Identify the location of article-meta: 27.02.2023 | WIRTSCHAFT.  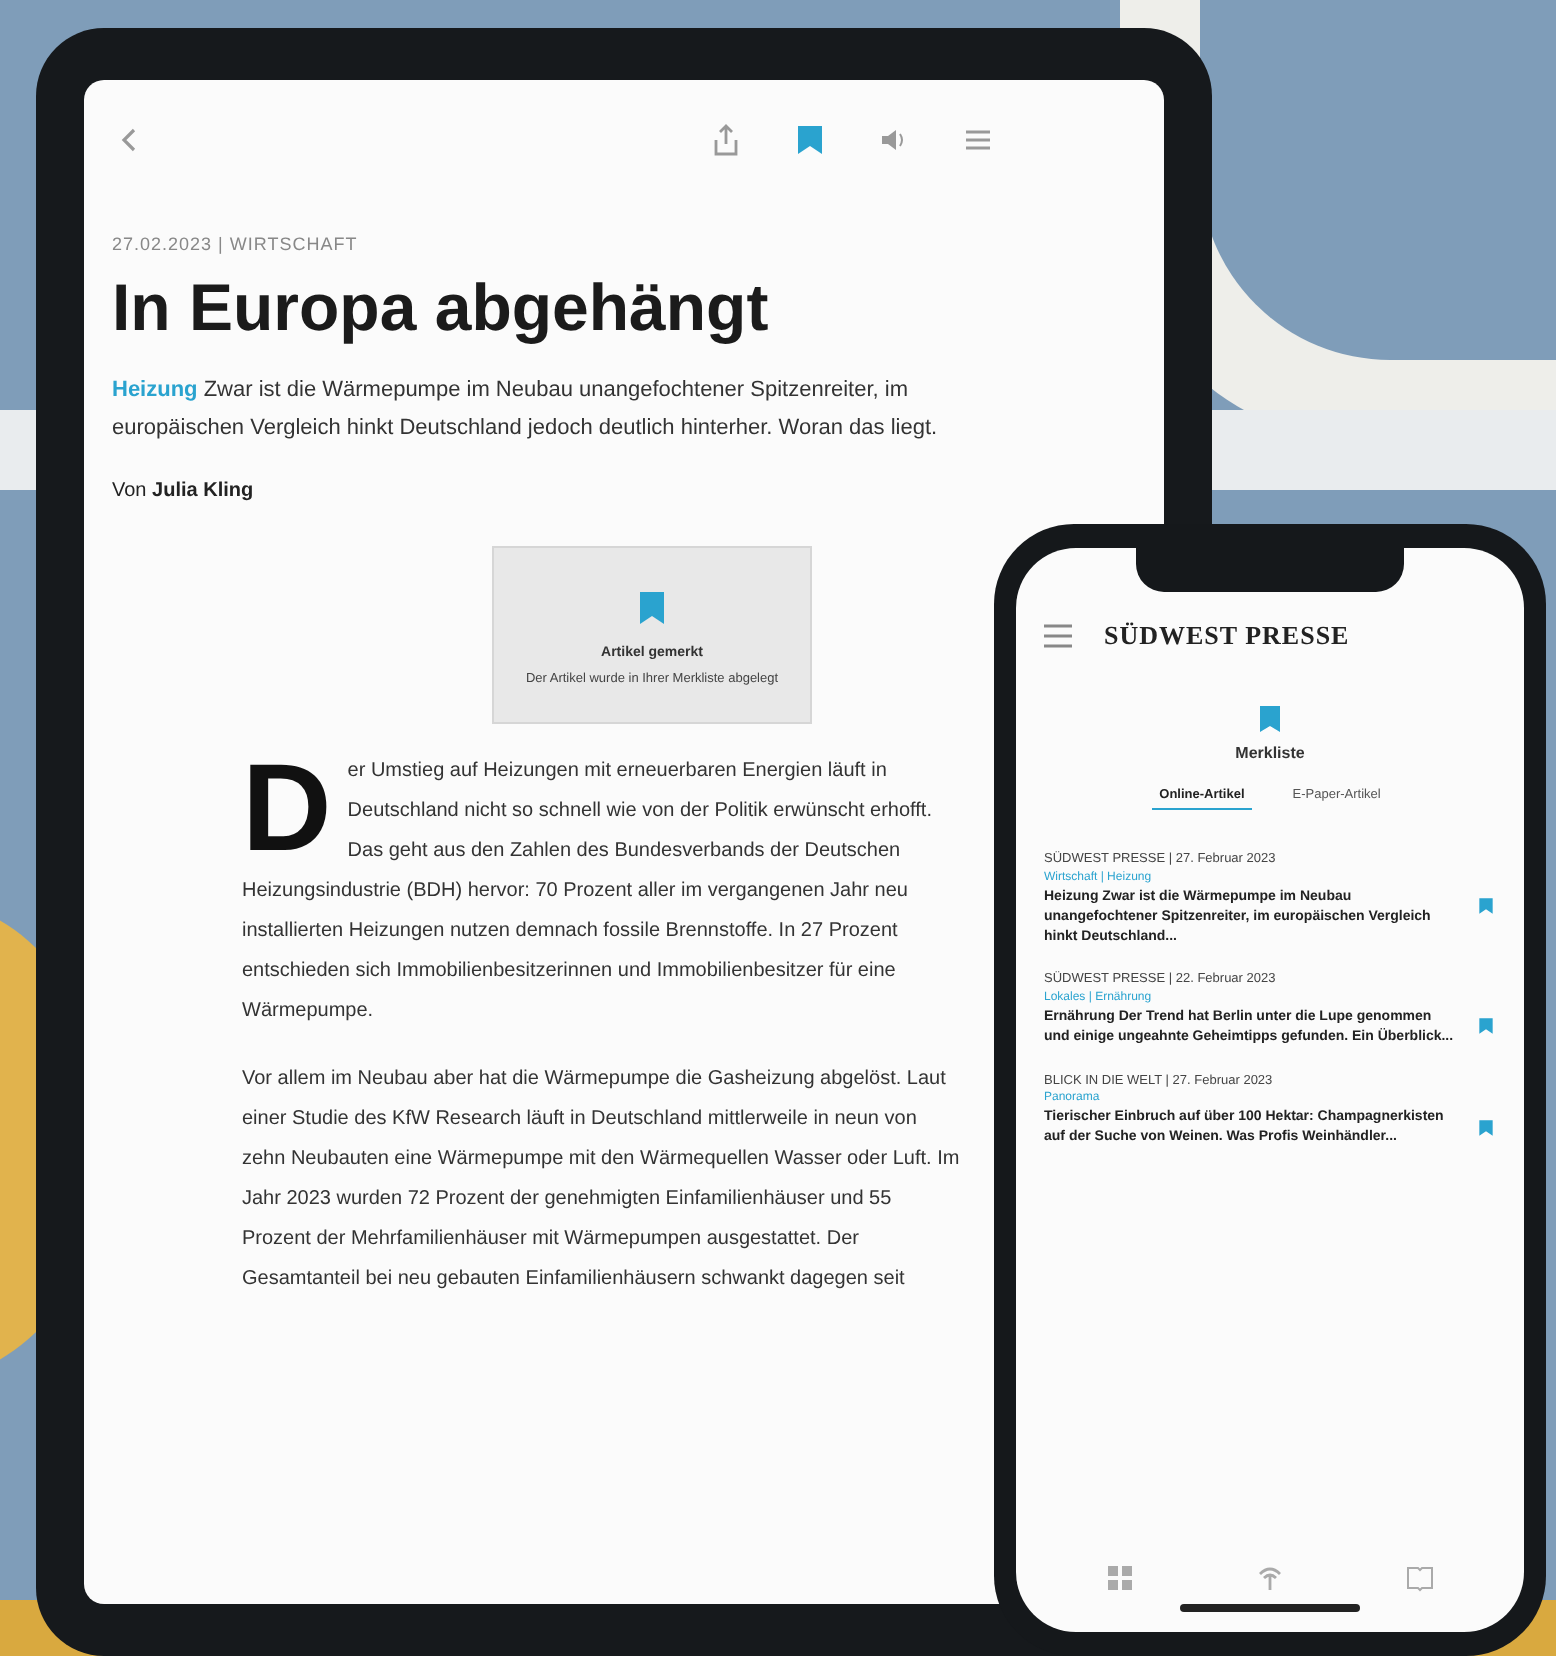
(236, 245).